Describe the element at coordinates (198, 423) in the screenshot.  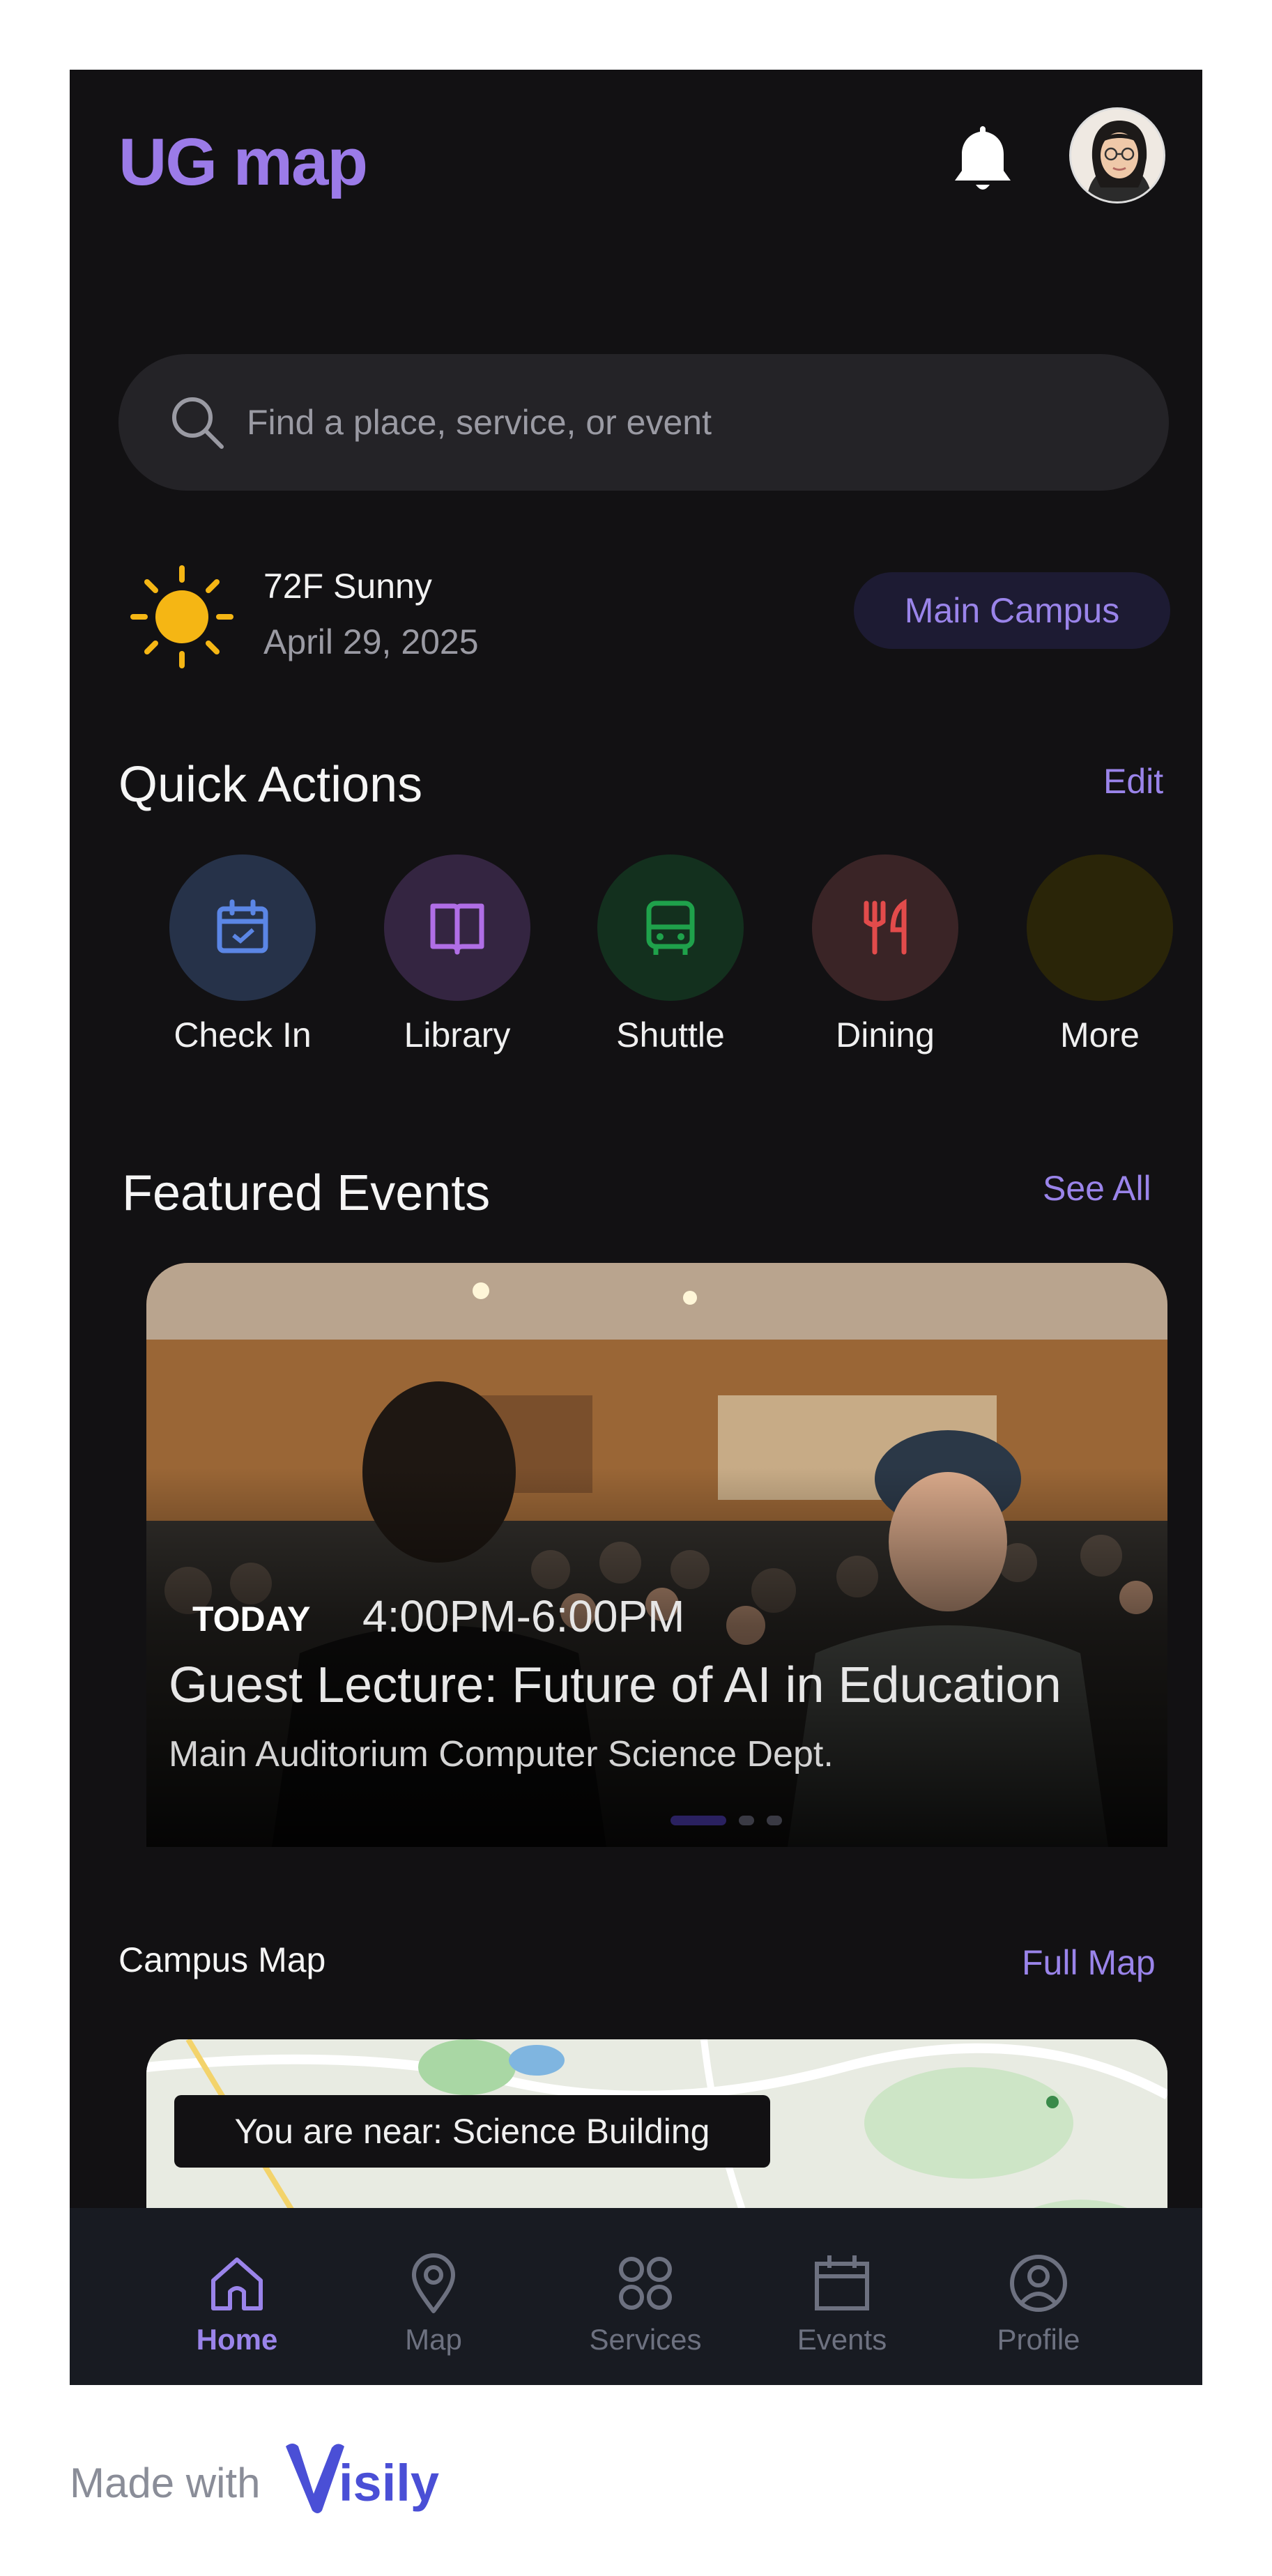
I see `search-icon` at that location.